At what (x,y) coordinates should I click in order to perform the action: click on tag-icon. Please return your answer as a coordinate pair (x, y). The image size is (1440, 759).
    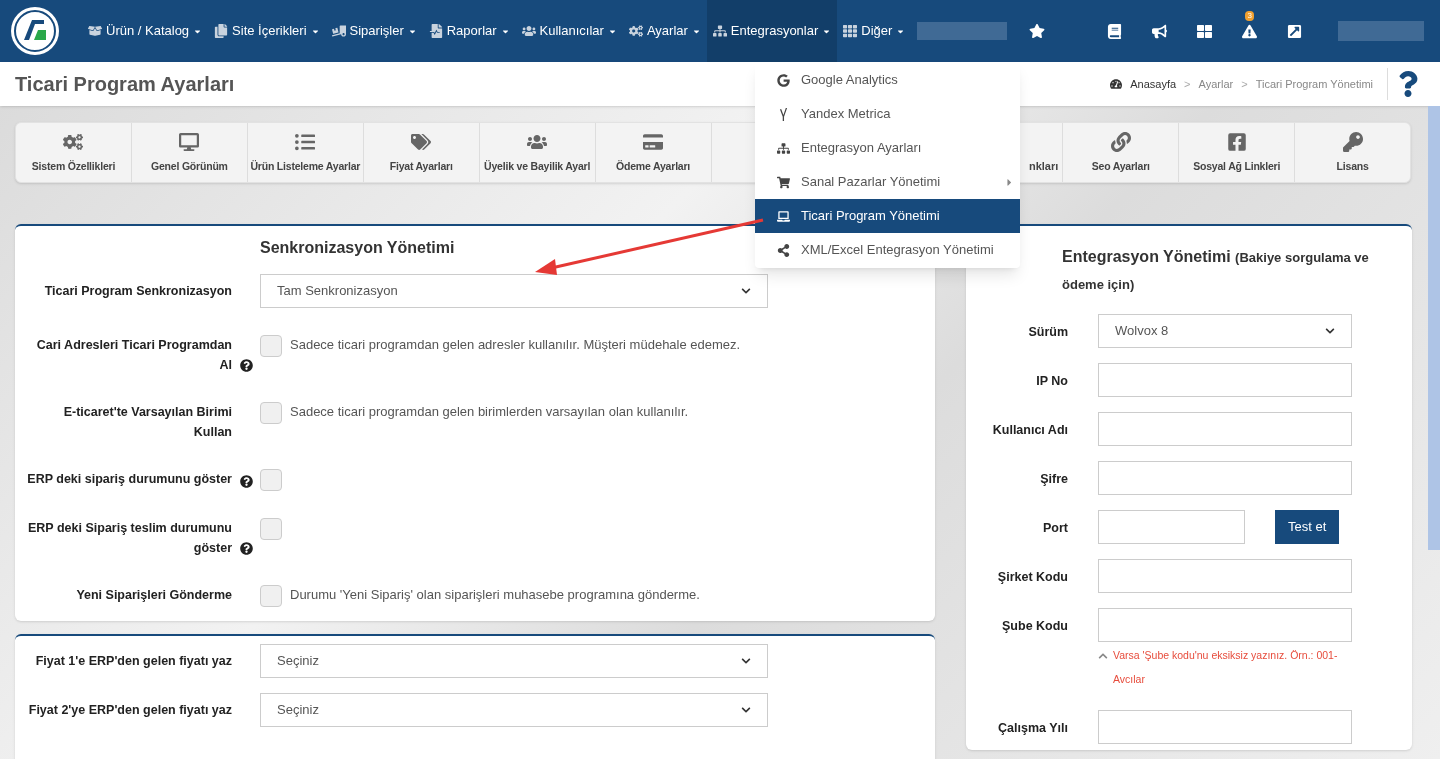
    Looking at the image, I should click on (421, 141).